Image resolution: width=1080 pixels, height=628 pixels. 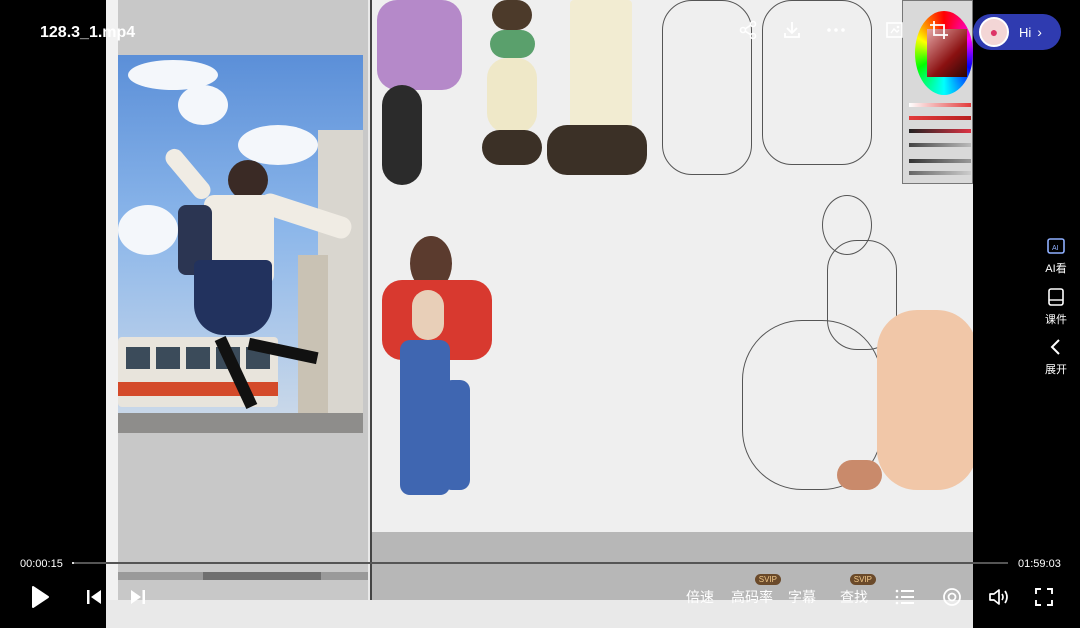 I want to click on ai-watch-button: AI AI看, so click(x=1056, y=256).